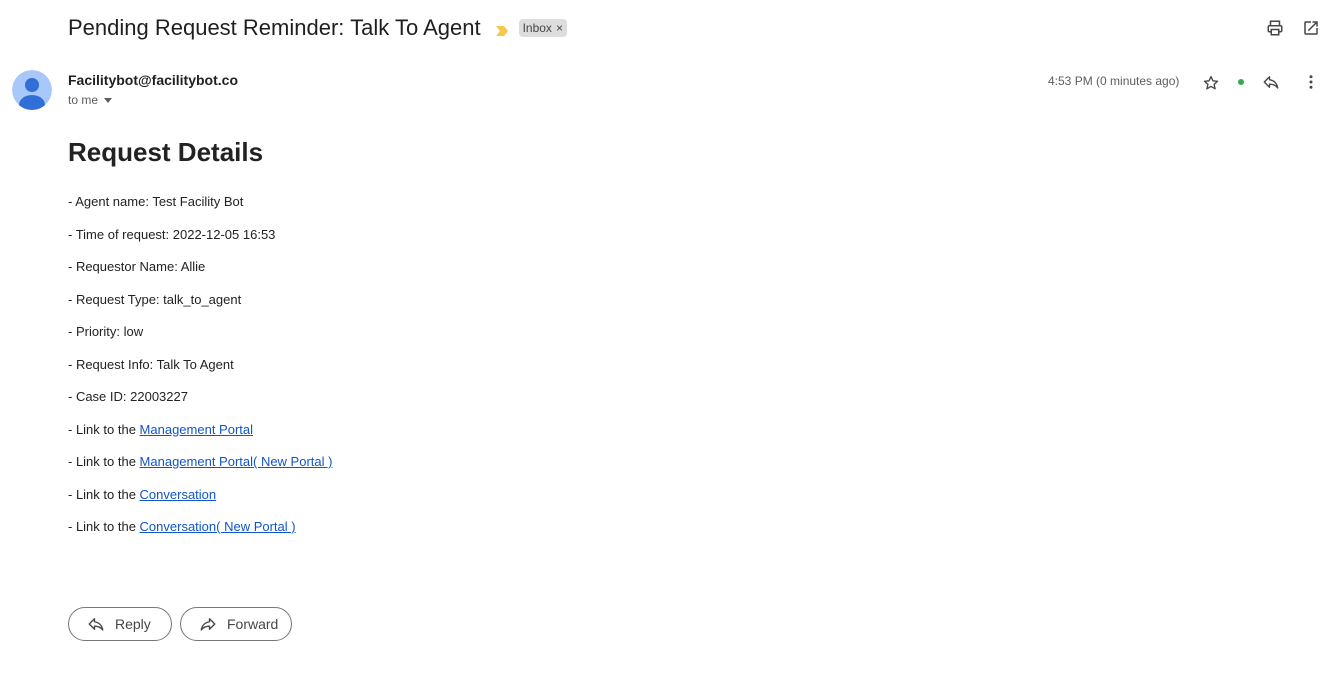 The width and height of the screenshot is (1328, 686). Describe the element at coordinates (133, 624) in the screenshot. I see `reply-button-label: Reply` at that location.